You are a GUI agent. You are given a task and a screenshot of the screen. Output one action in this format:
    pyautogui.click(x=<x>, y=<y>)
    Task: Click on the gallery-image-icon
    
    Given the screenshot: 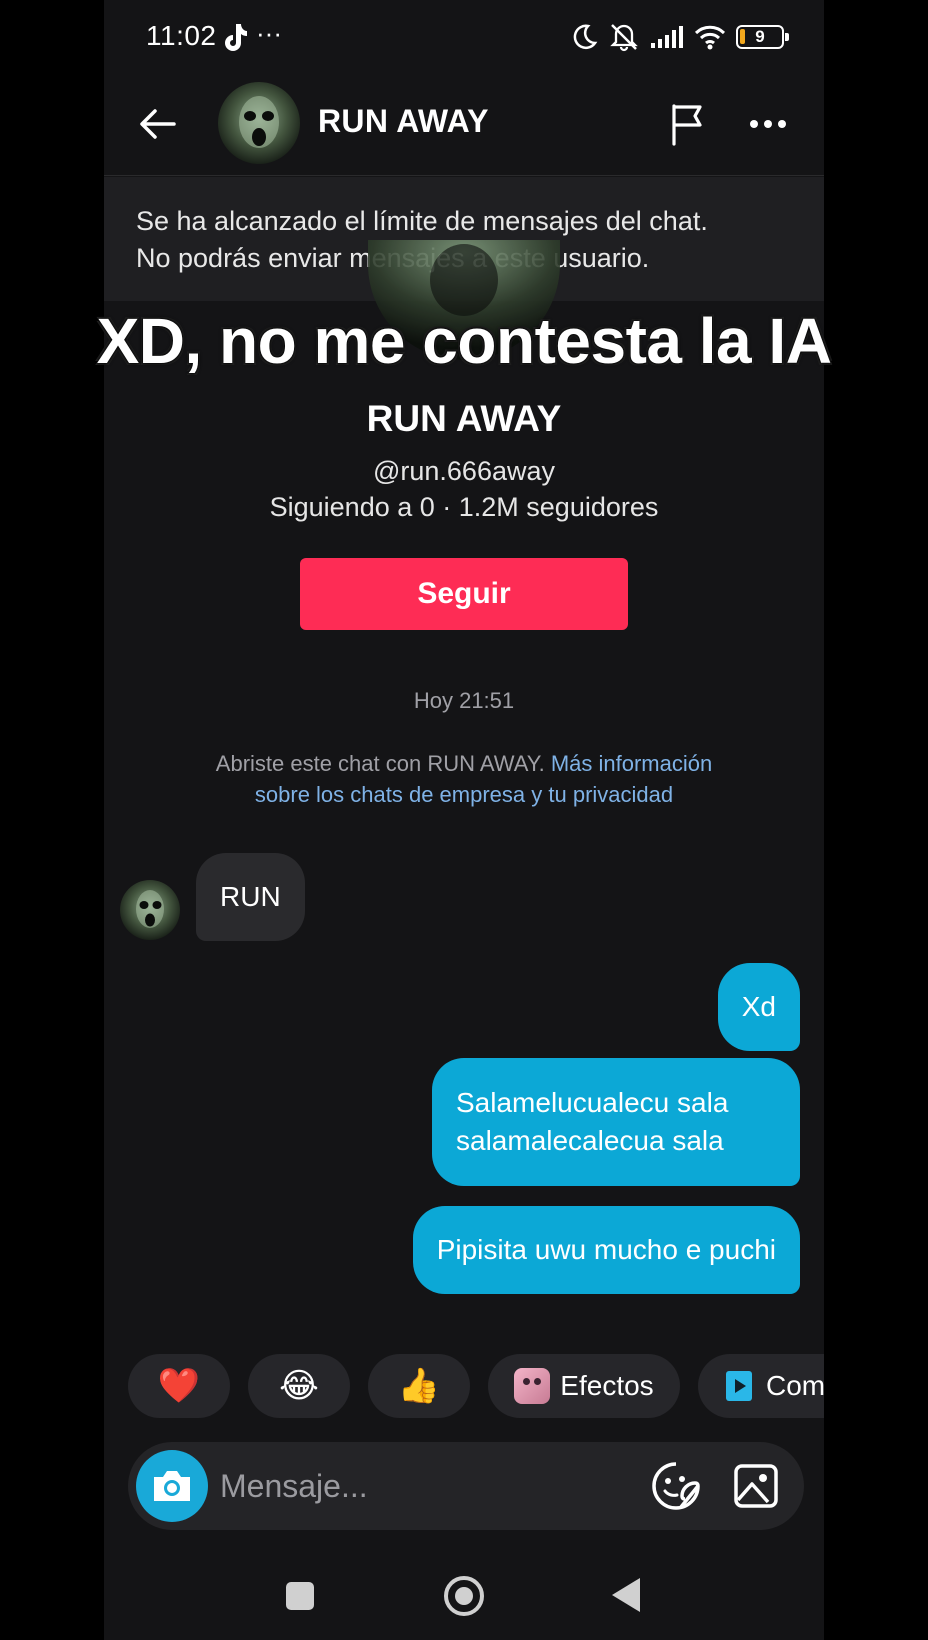 What is the action you would take?
    pyautogui.click(x=756, y=1486)
    